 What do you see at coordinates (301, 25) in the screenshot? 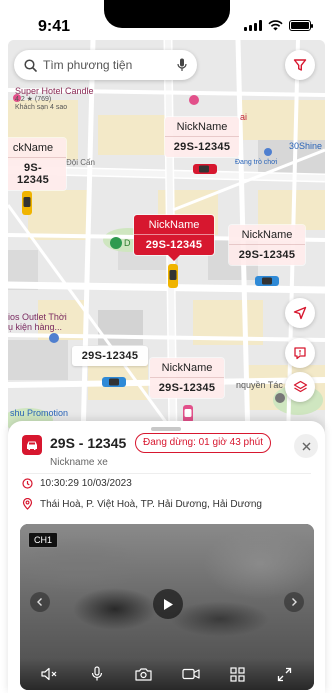
I see `battery-icon` at bounding box center [301, 25].